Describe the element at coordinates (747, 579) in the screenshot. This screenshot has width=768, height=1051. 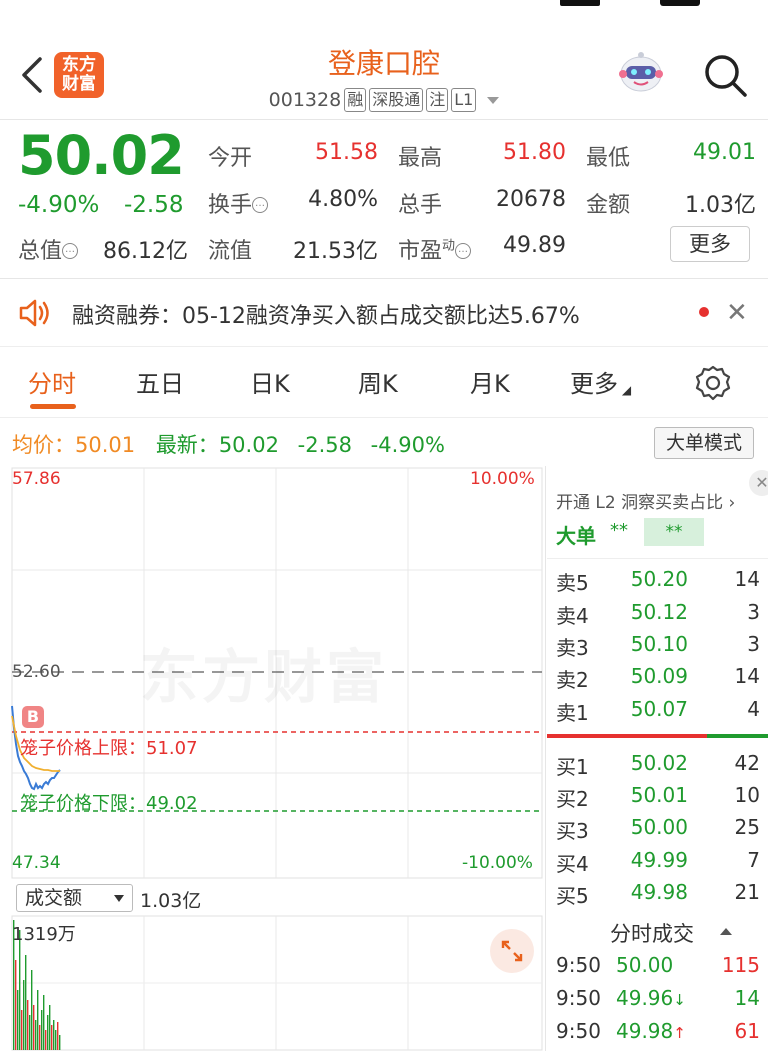
I see `sell-5-vol: 14` at that location.